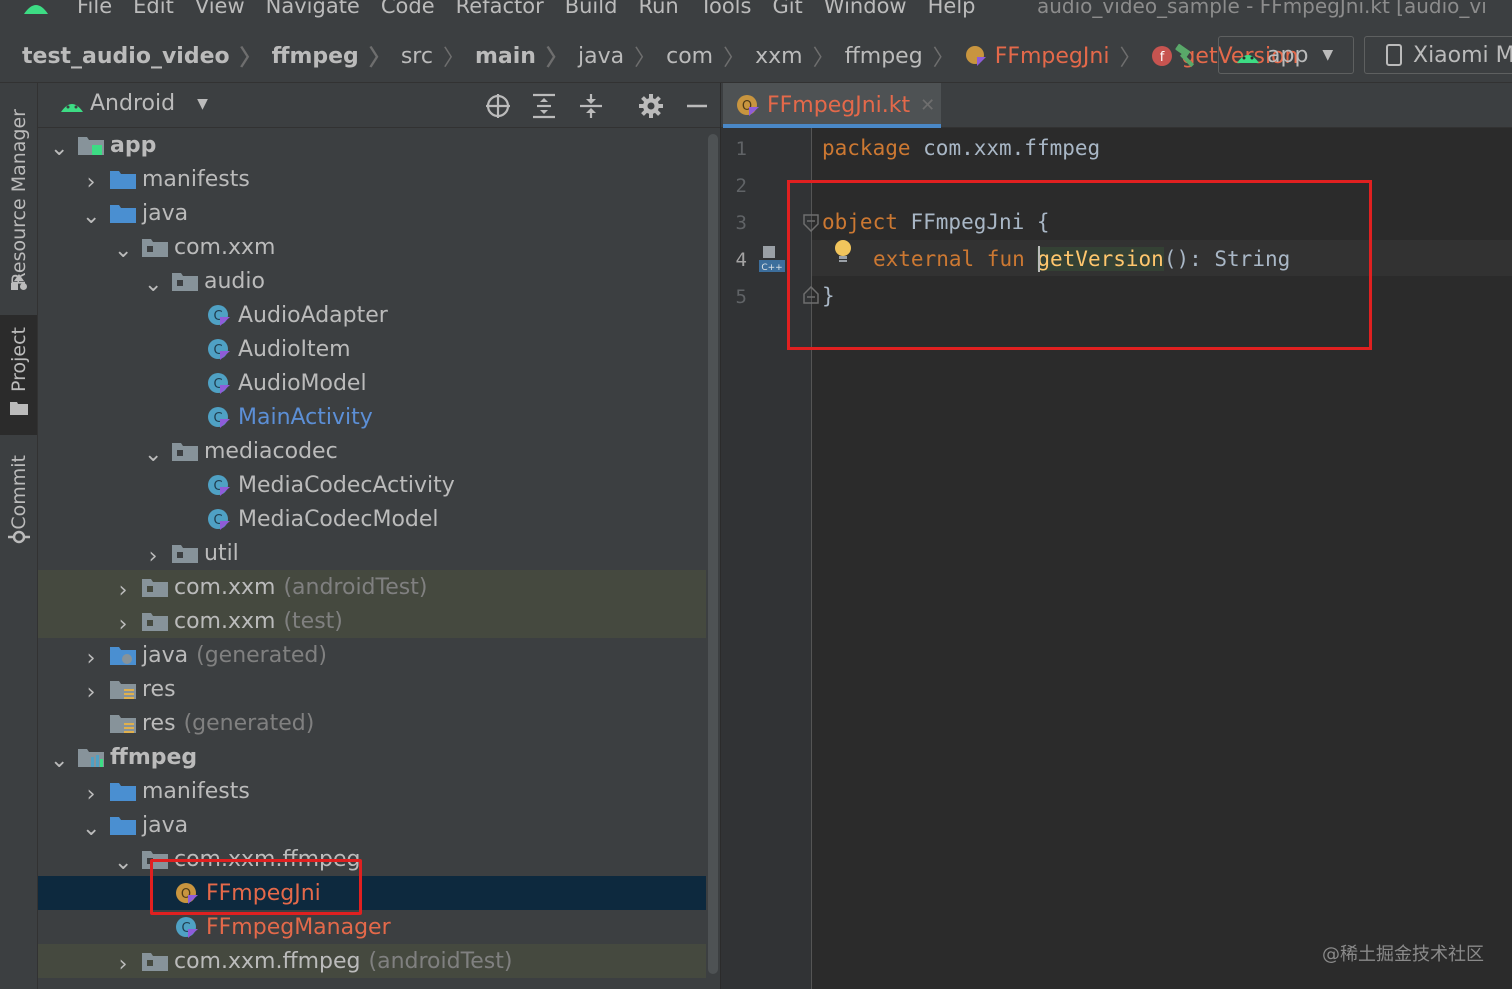  I want to click on menu-help: Help, so click(952, 9).